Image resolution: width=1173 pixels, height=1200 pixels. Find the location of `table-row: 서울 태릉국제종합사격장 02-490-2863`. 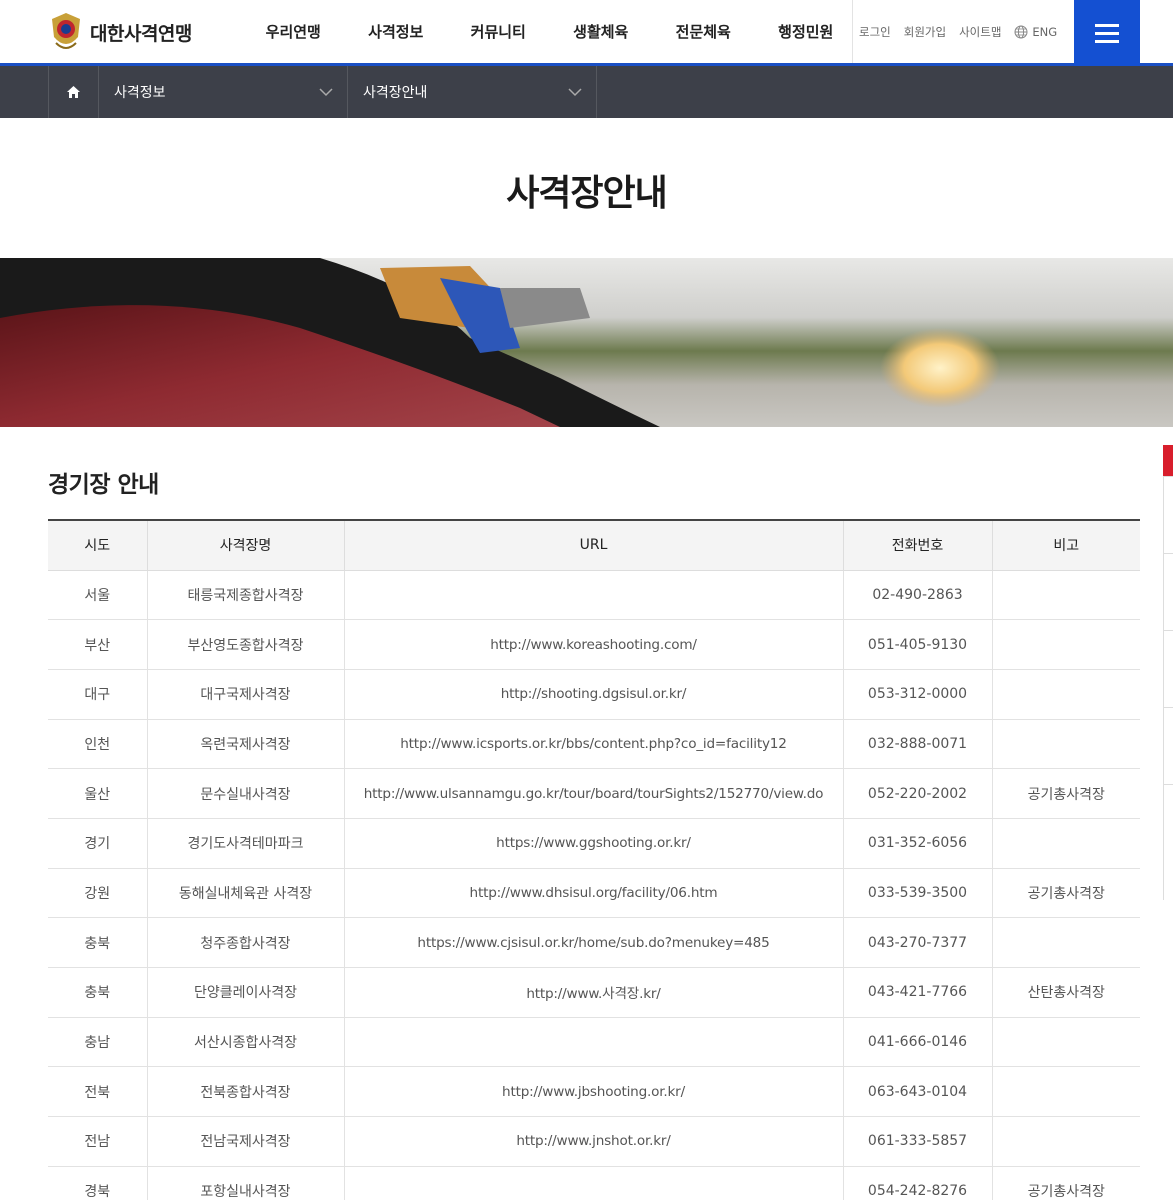

table-row: 서울 태릉국제종합사격장 02-490-2863 is located at coordinates (594, 595).